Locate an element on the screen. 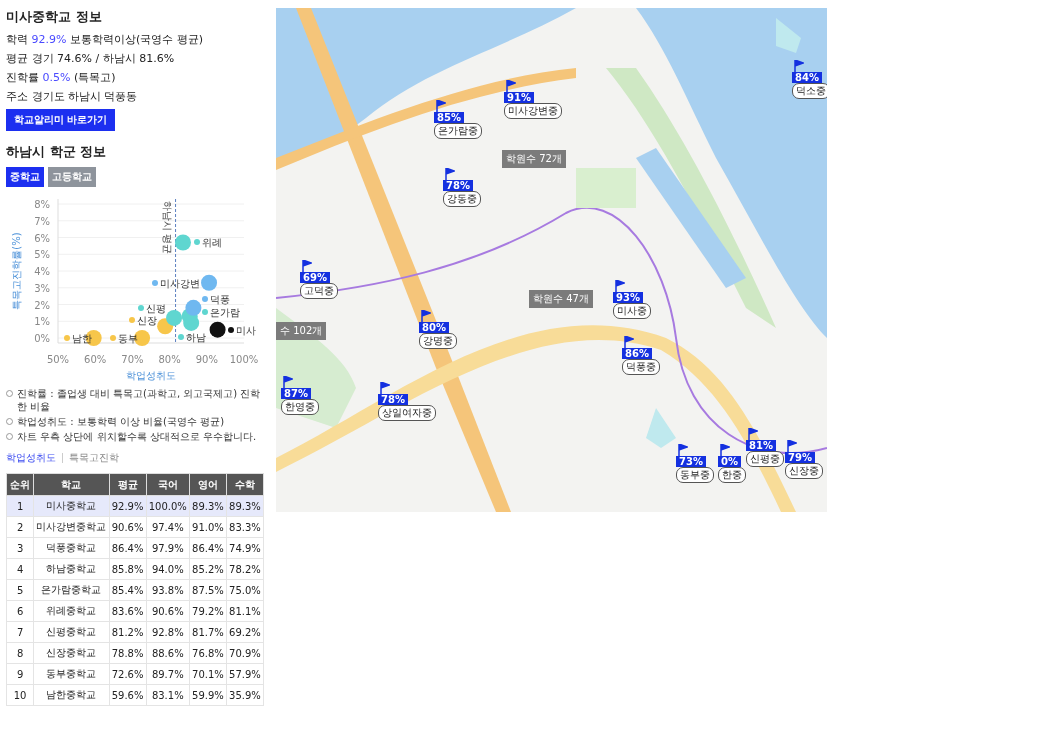  table-cell: 35.9% is located at coordinates (245, 695).